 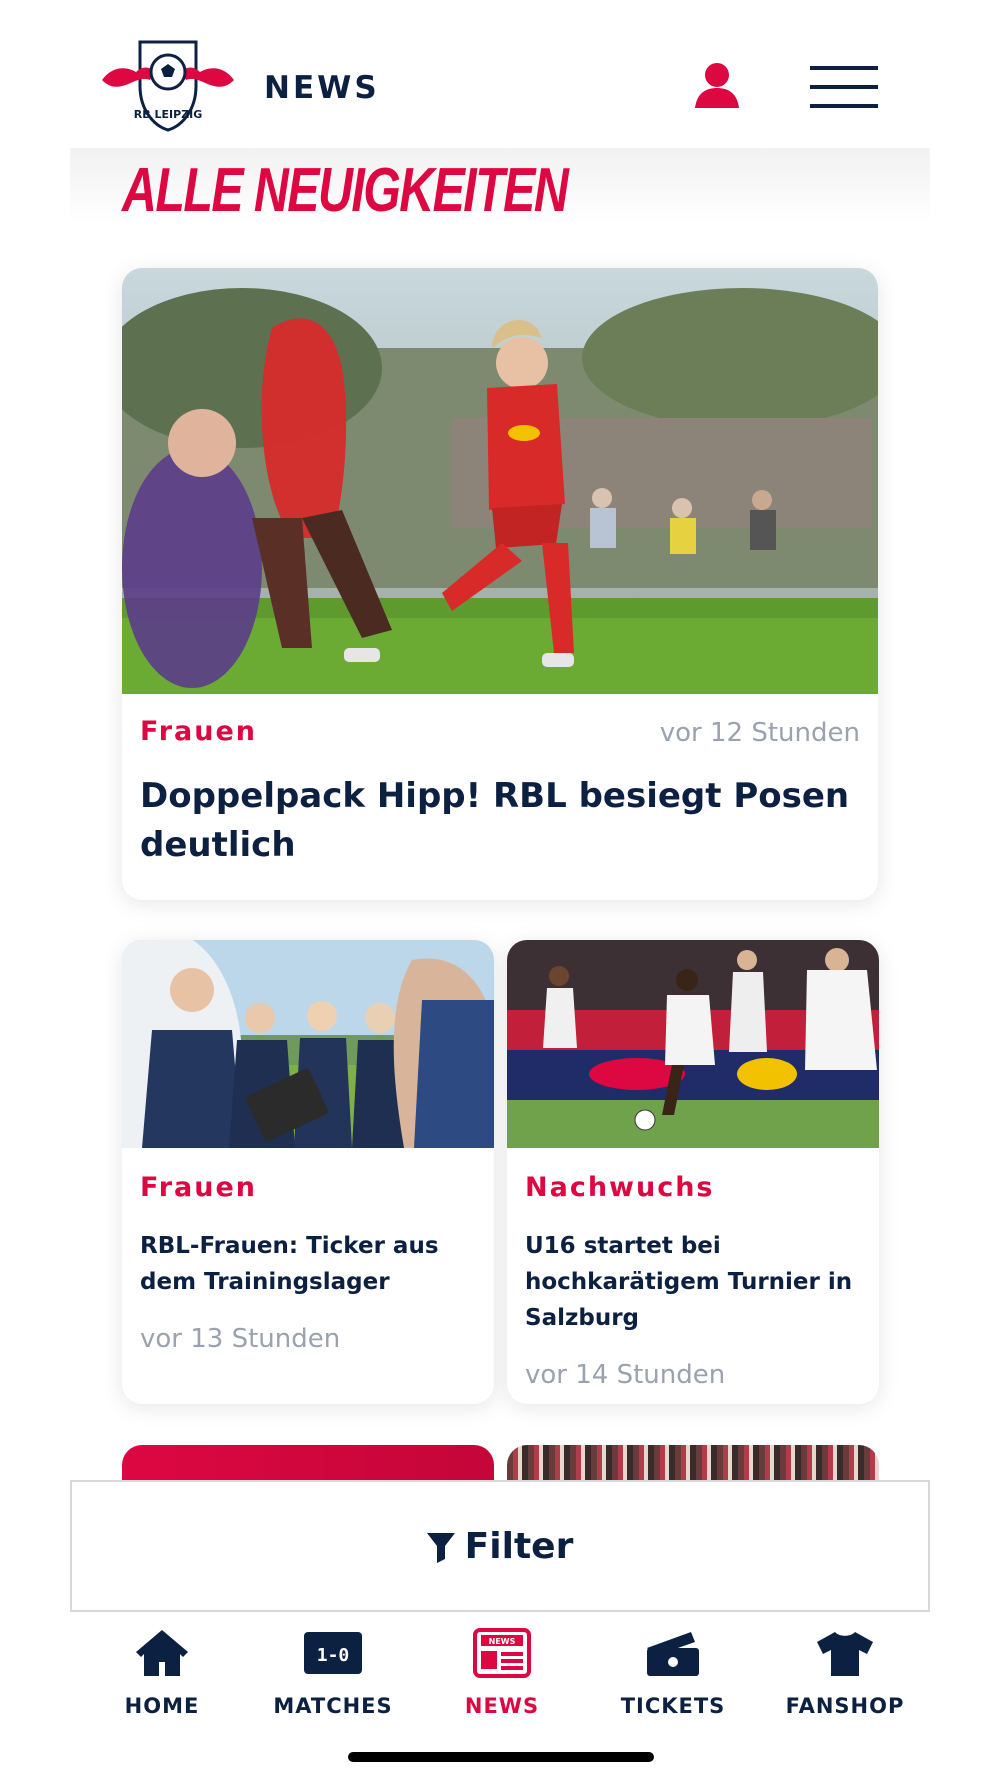 I want to click on tab-label: NEWS, so click(x=502, y=1706).